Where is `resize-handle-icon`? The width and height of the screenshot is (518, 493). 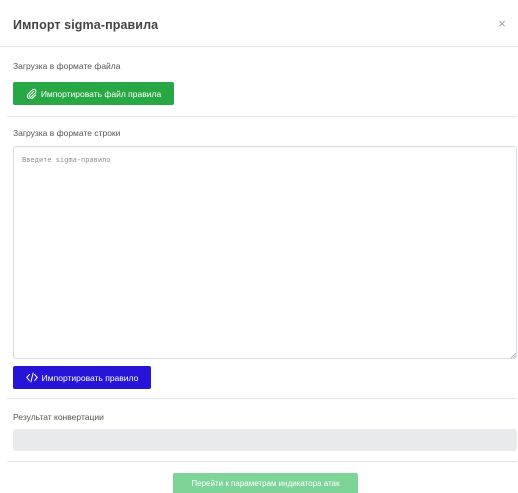 resize-handle-icon is located at coordinates (513, 355).